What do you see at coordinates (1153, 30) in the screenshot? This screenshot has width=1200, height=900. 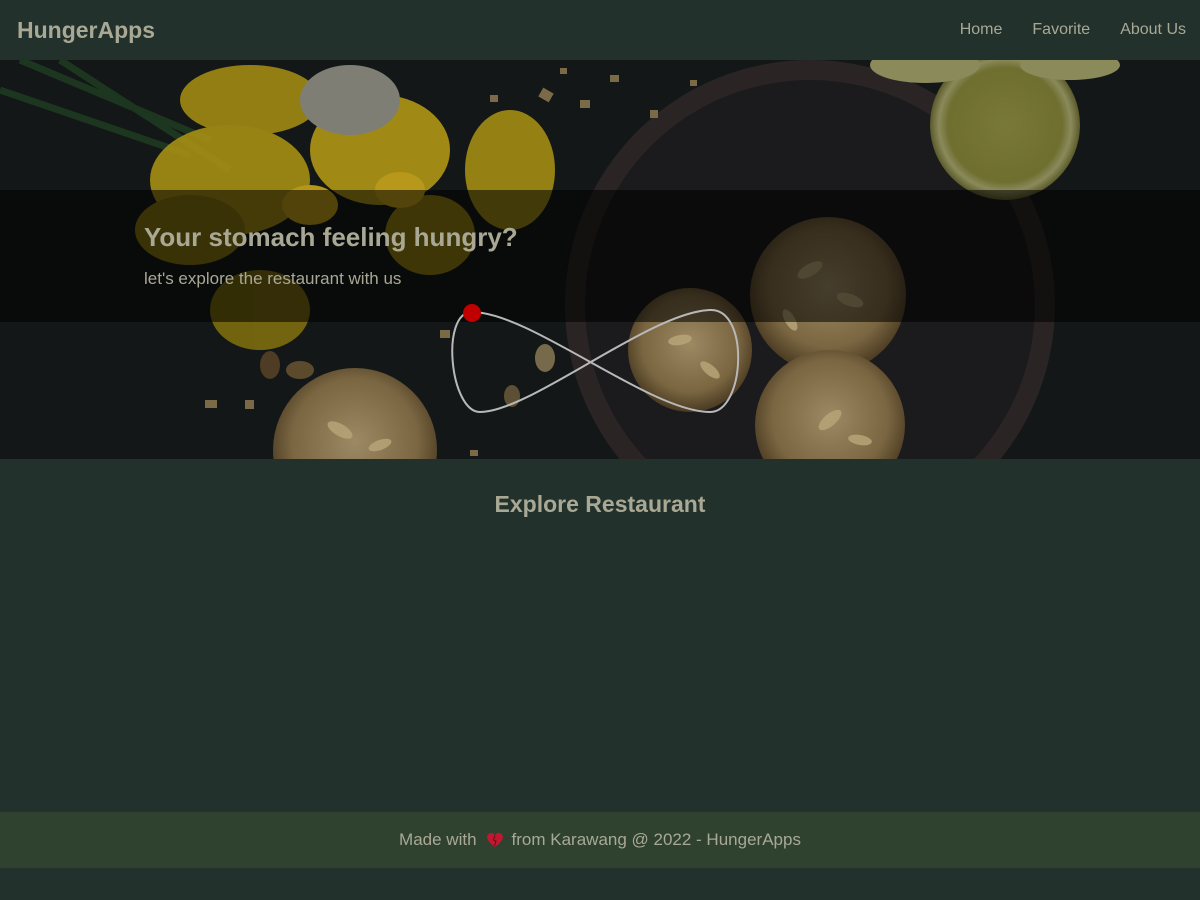 I see `nav-link-about-us: About Us` at bounding box center [1153, 30].